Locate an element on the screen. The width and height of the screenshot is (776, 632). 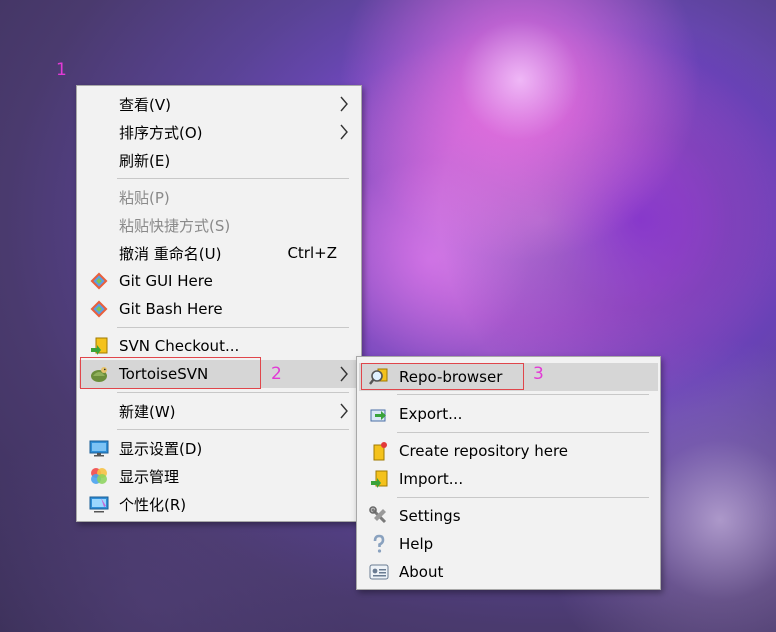
submenu-item-label: Repo-browser is located at coordinates (451, 377).